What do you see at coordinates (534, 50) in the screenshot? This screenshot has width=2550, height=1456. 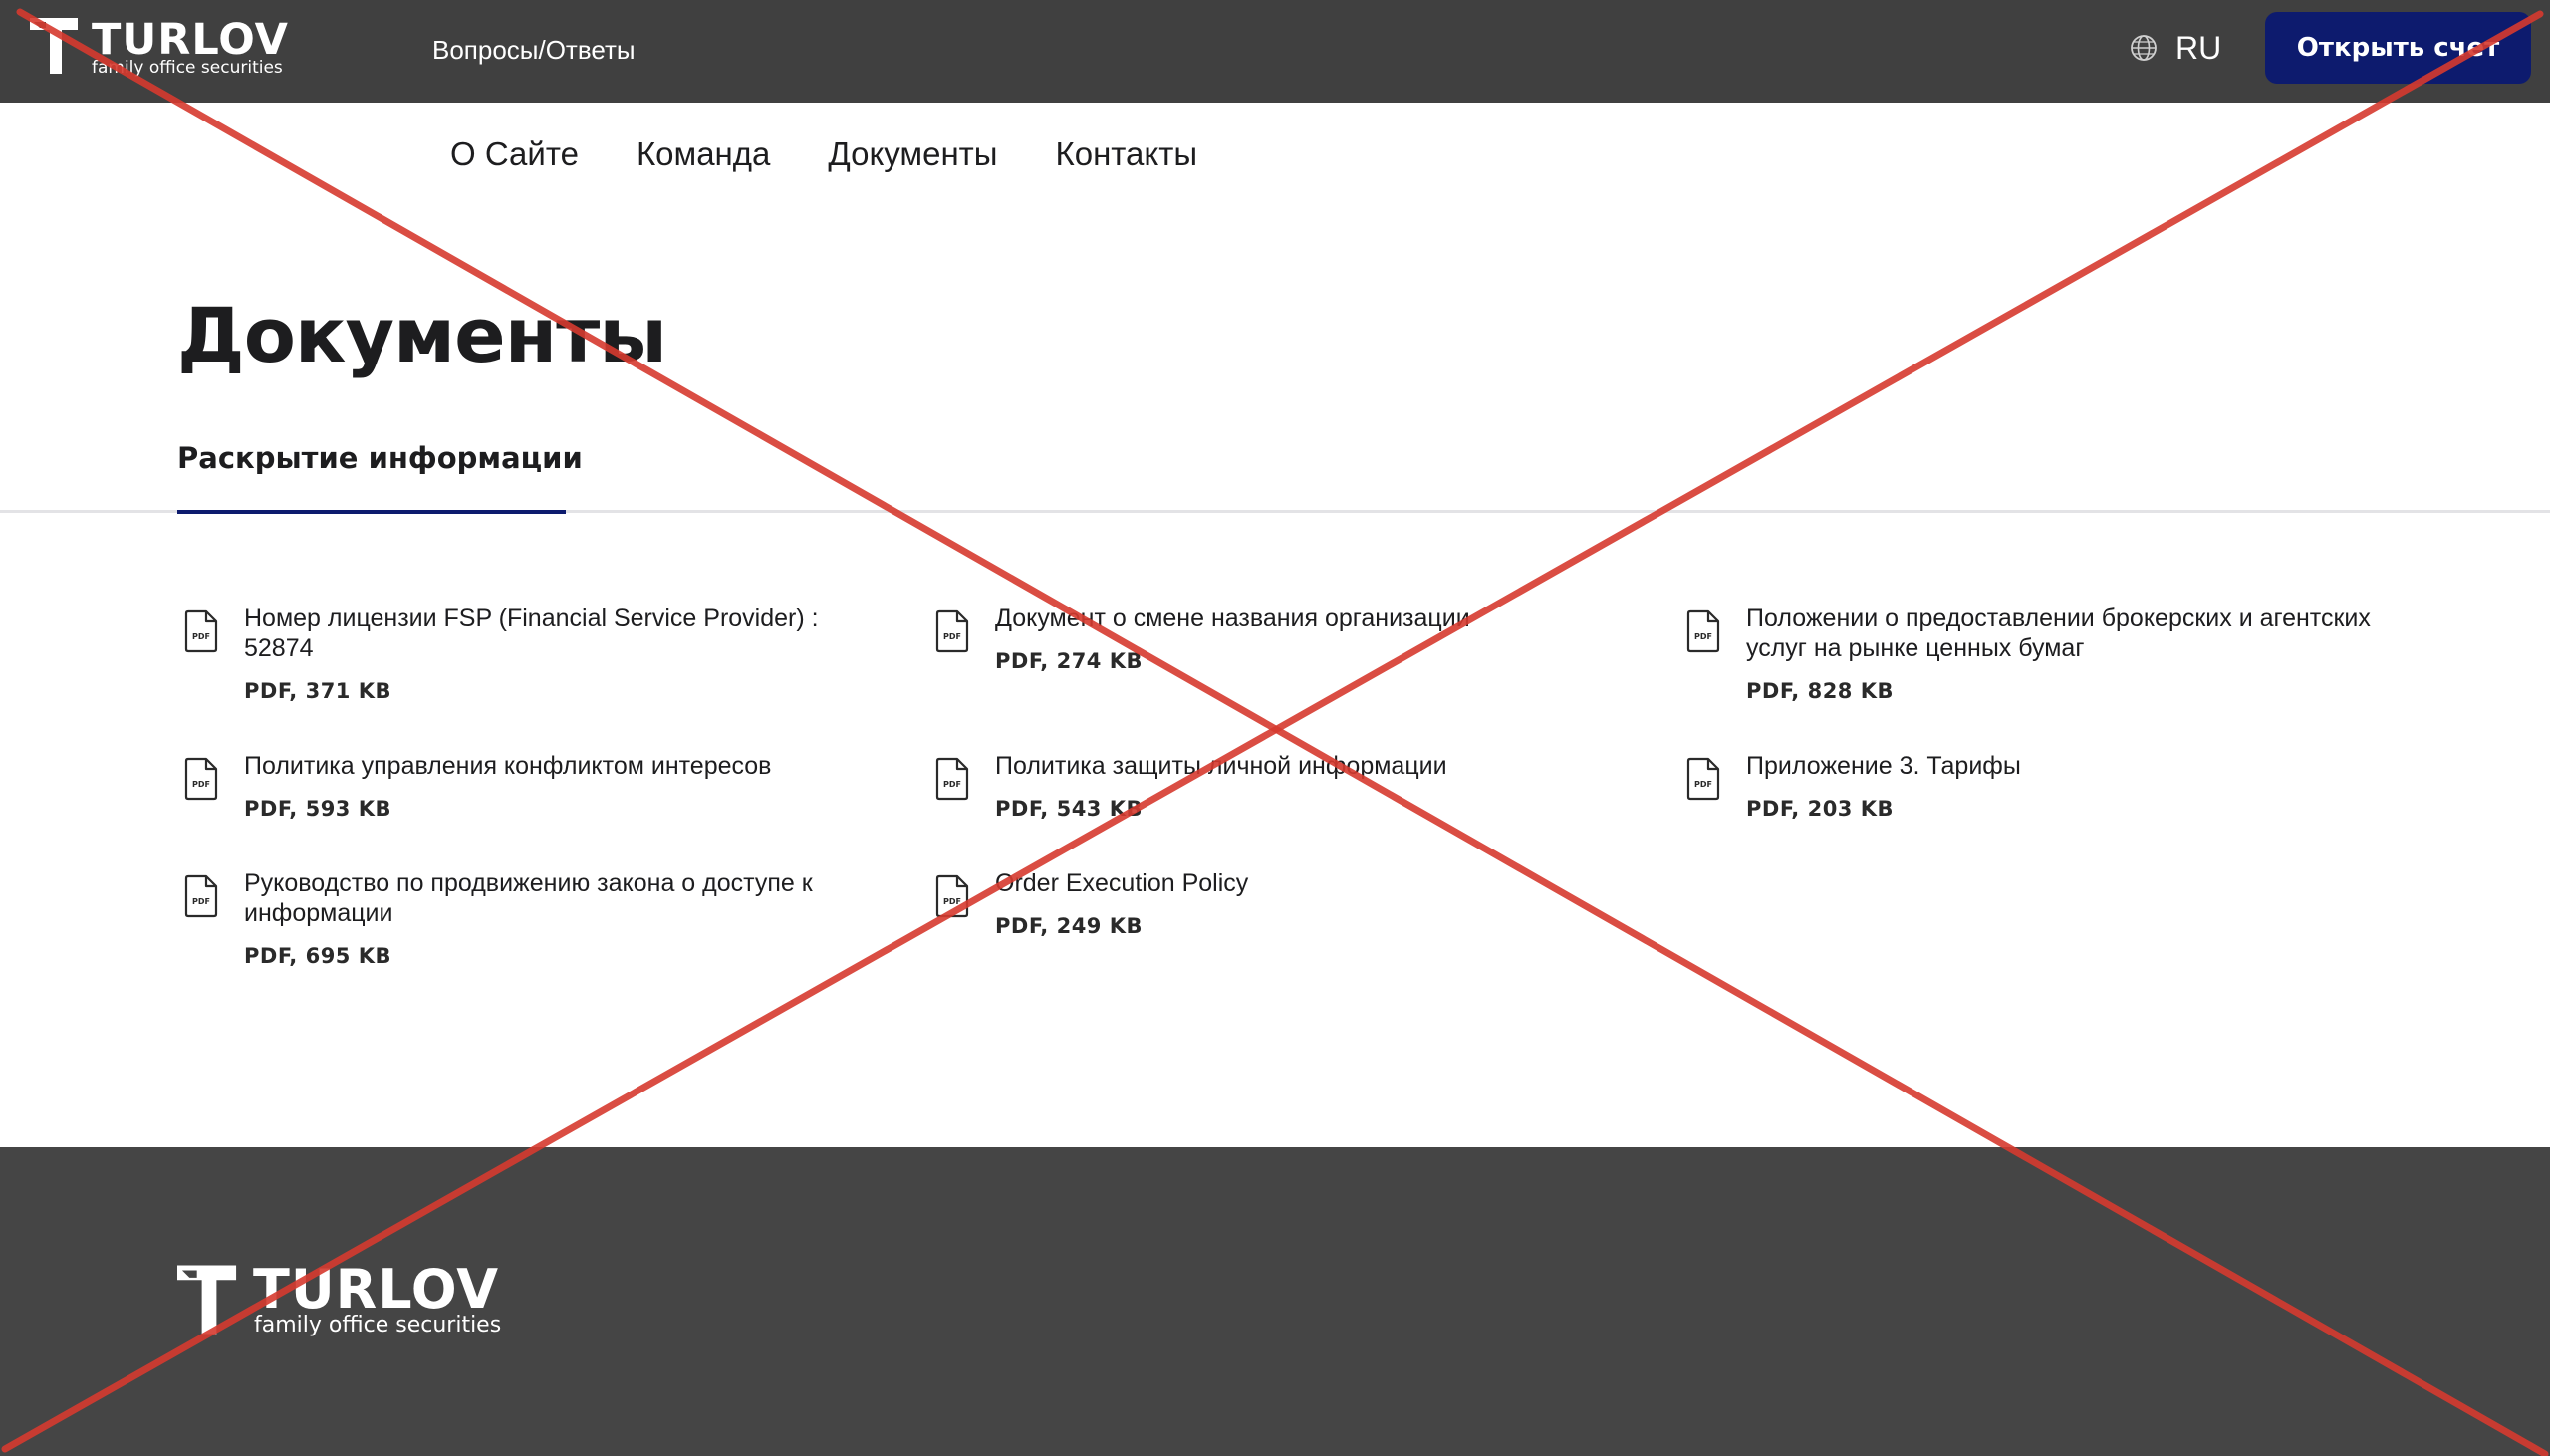 I see `faq-link: Вопросы/Ответы` at bounding box center [534, 50].